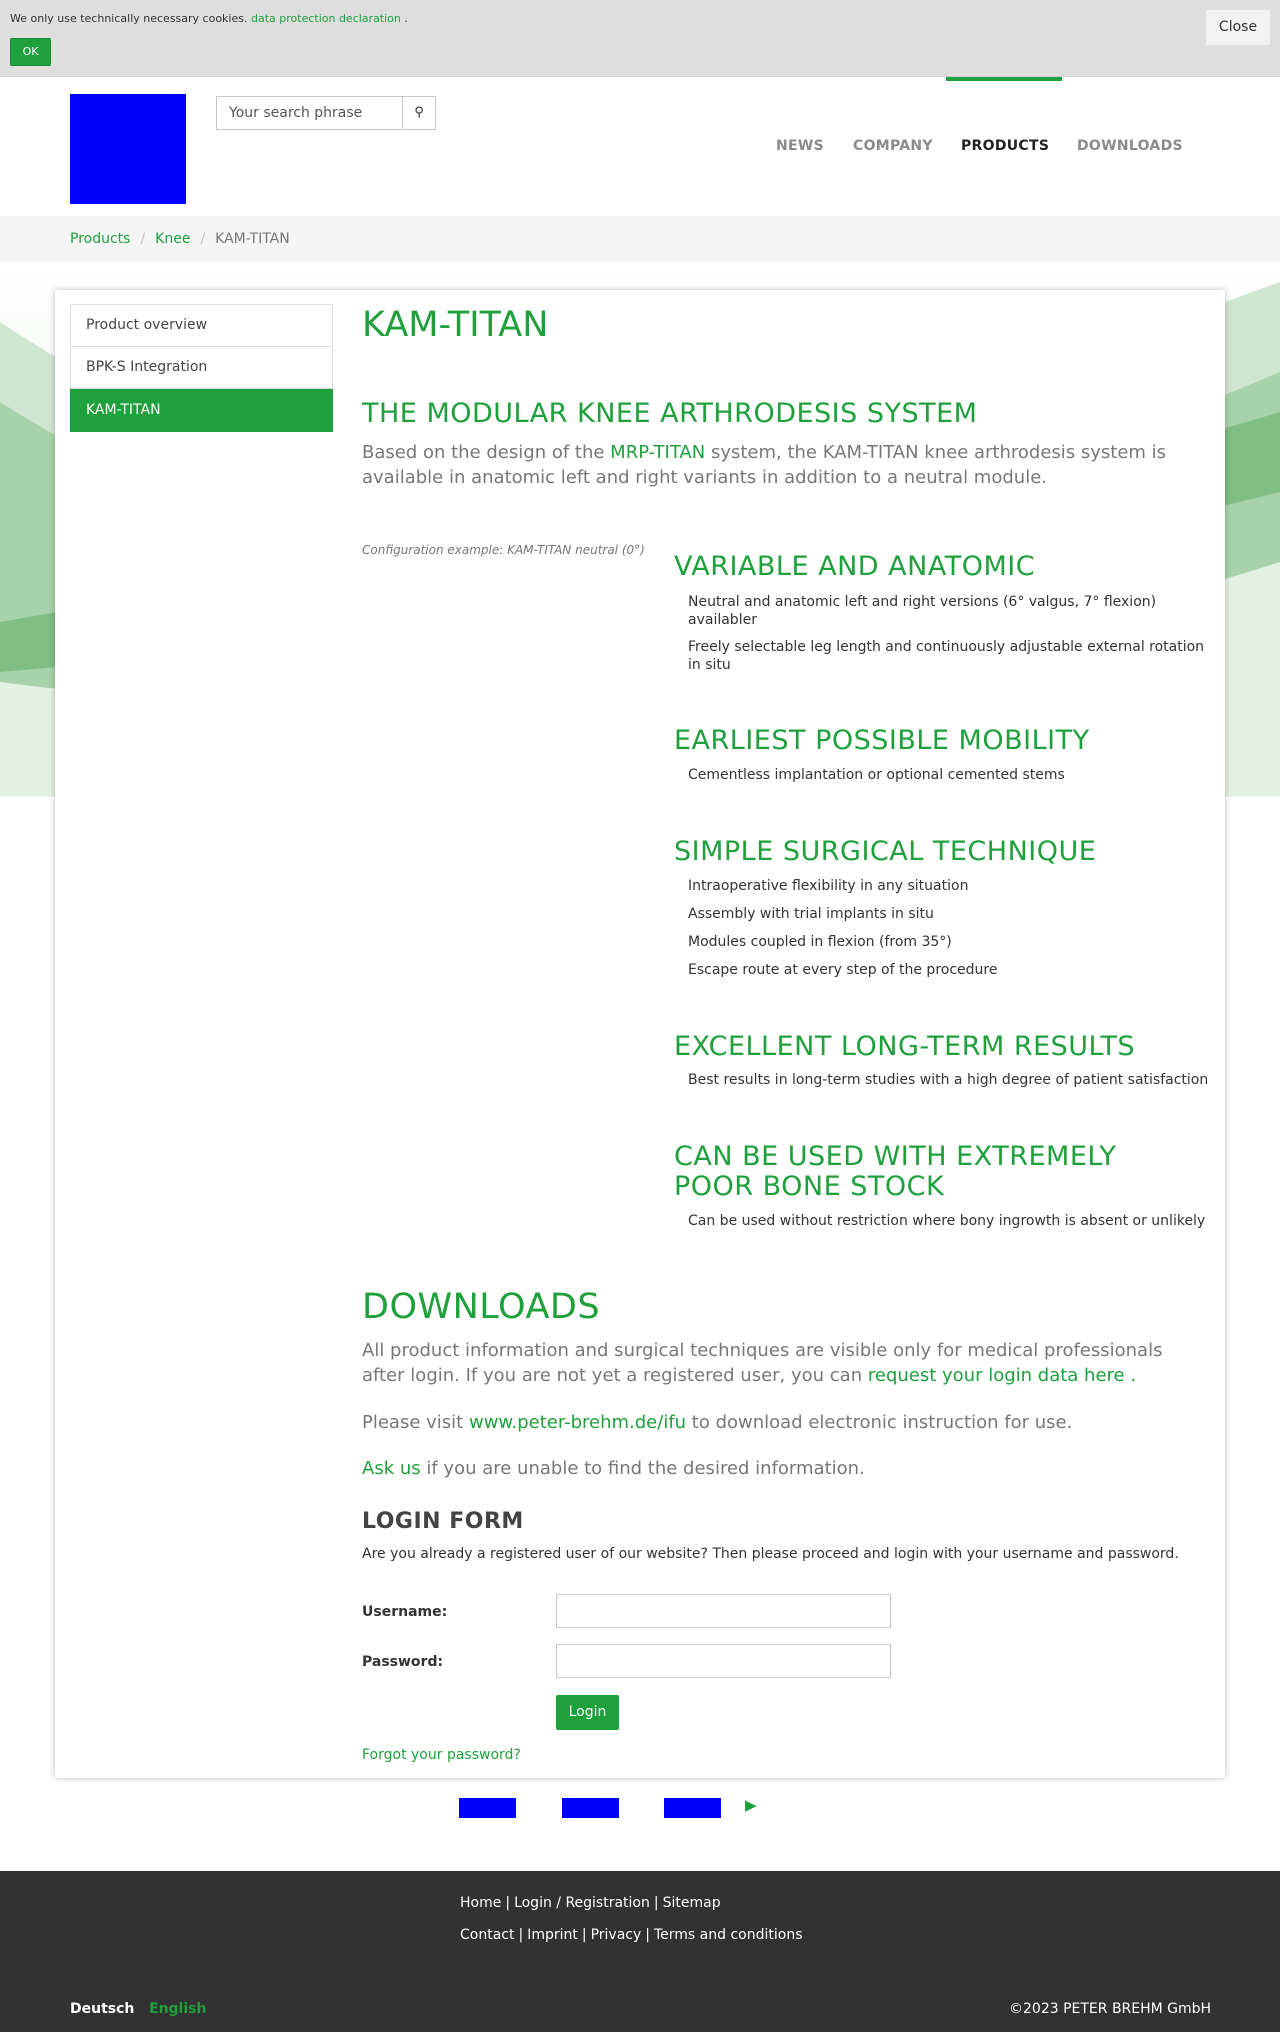 This screenshot has width=1280, height=2032. I want to click on language-deutsch: Deutsch, so click(102, 2009).